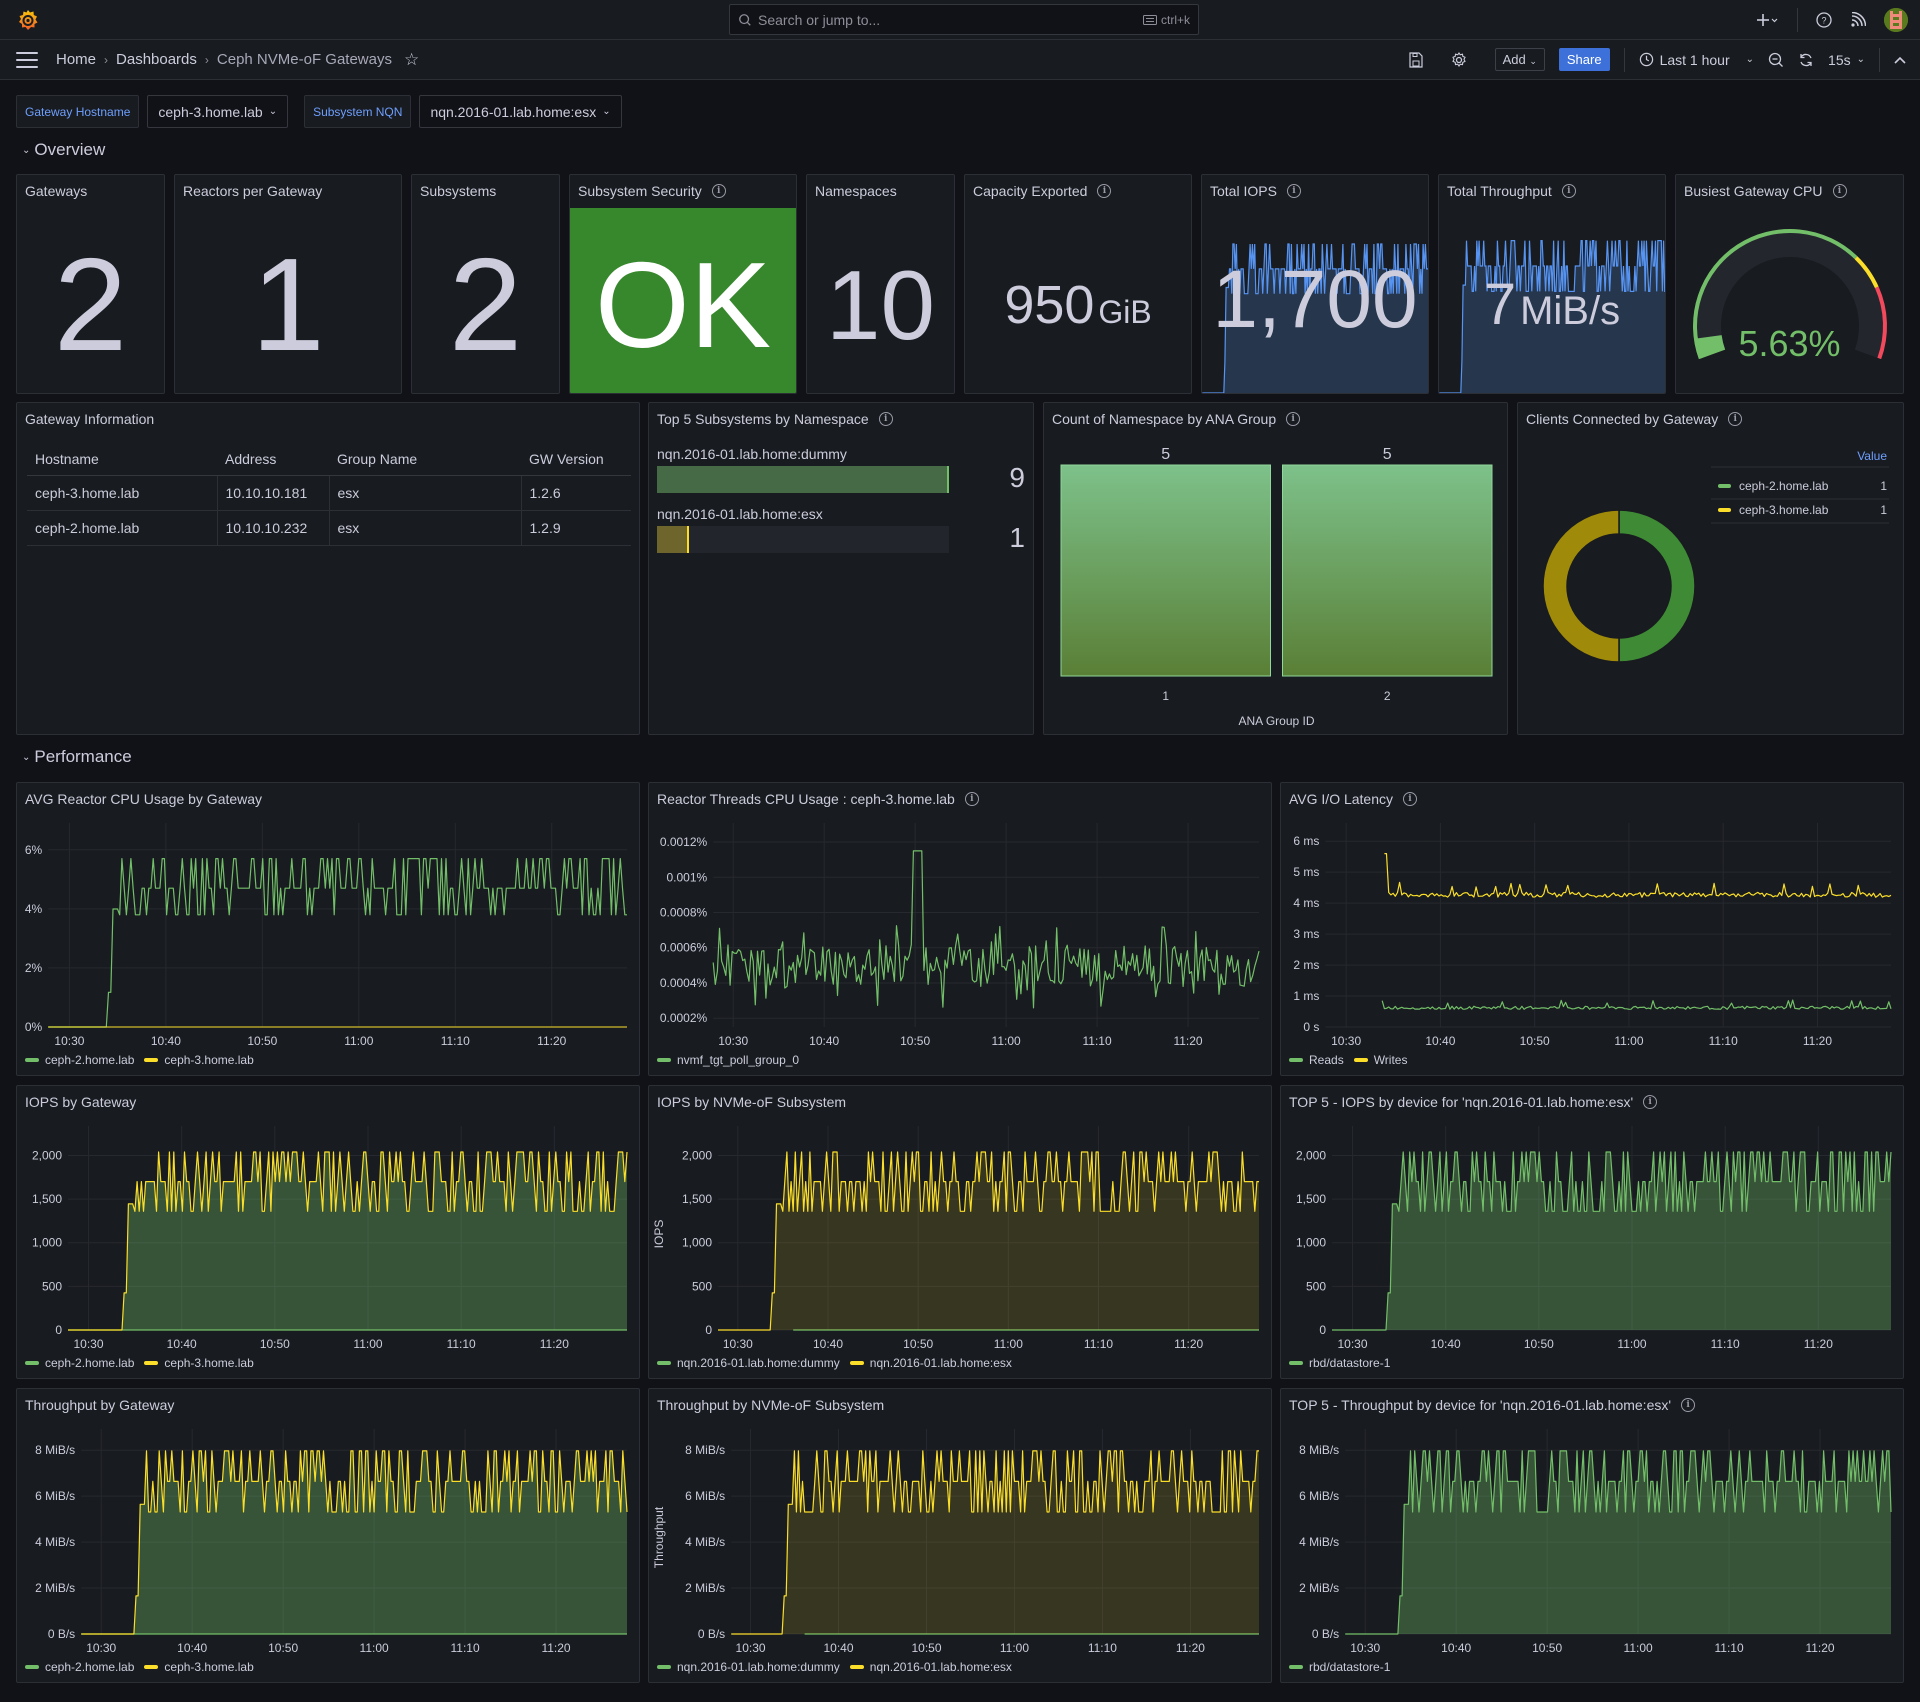  What do you see at coordinates (1789, 343) in the screenshot?
I see `gauge-value: 5.63%` at bounding box center [1789, 343].